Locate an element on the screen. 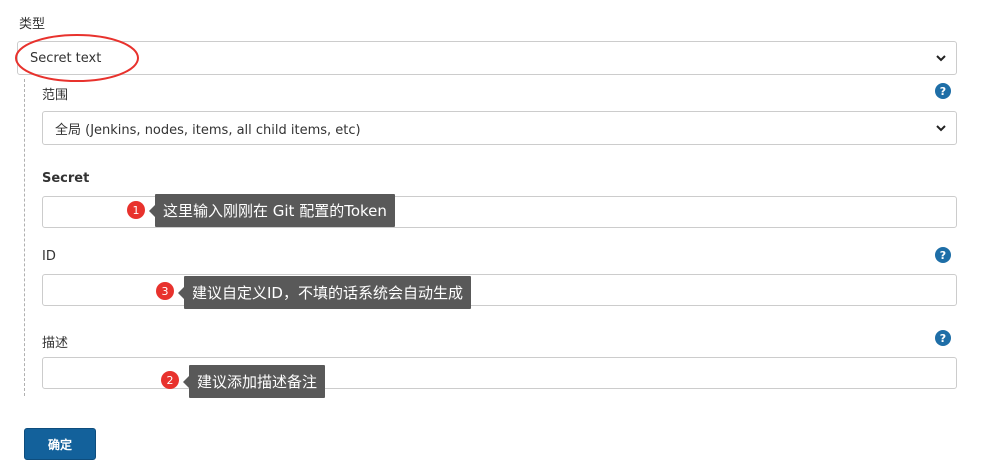  description-label: 描述 is located at coordinates (55, 343).